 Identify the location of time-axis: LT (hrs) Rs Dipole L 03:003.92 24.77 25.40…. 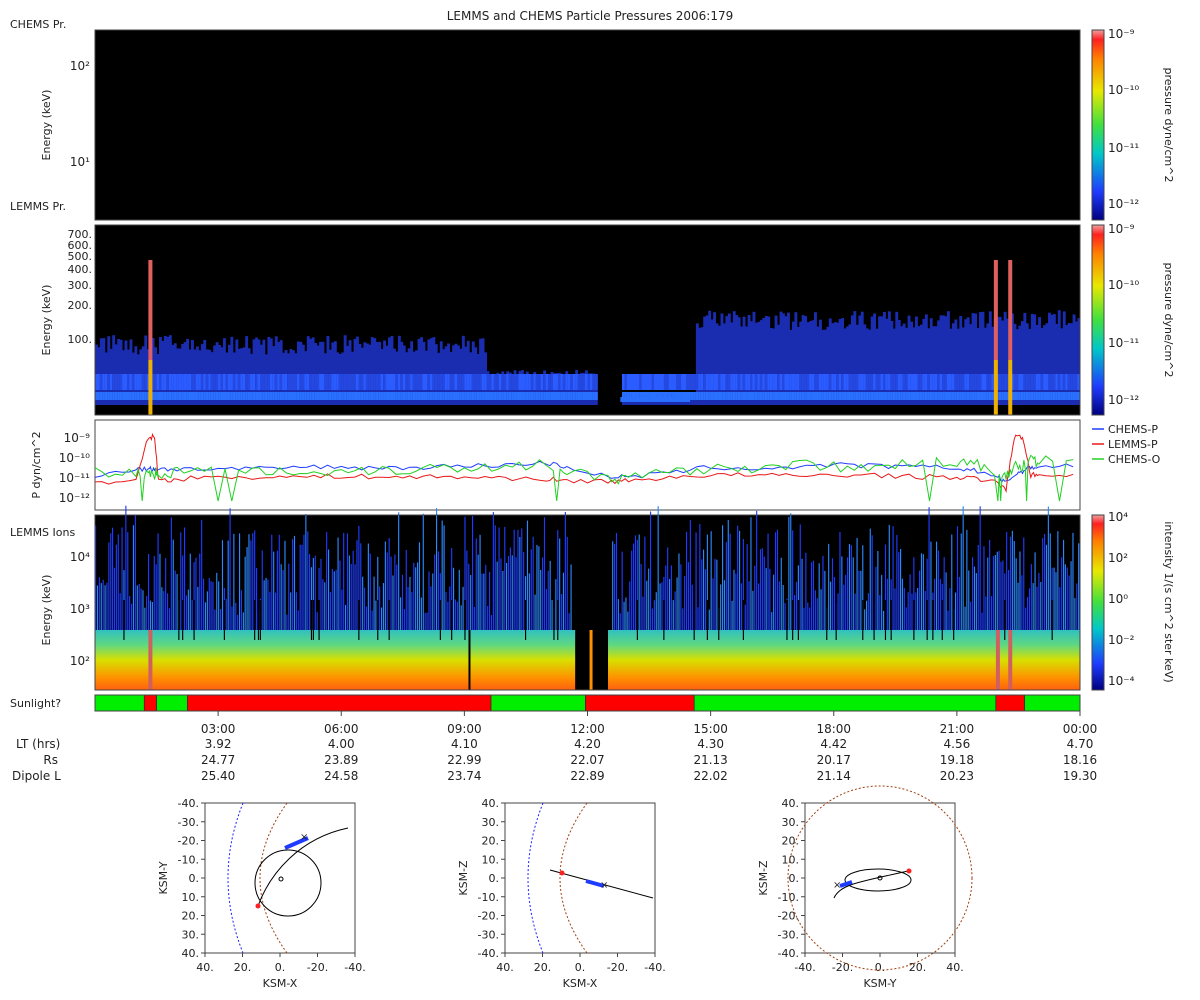
(554, 747).